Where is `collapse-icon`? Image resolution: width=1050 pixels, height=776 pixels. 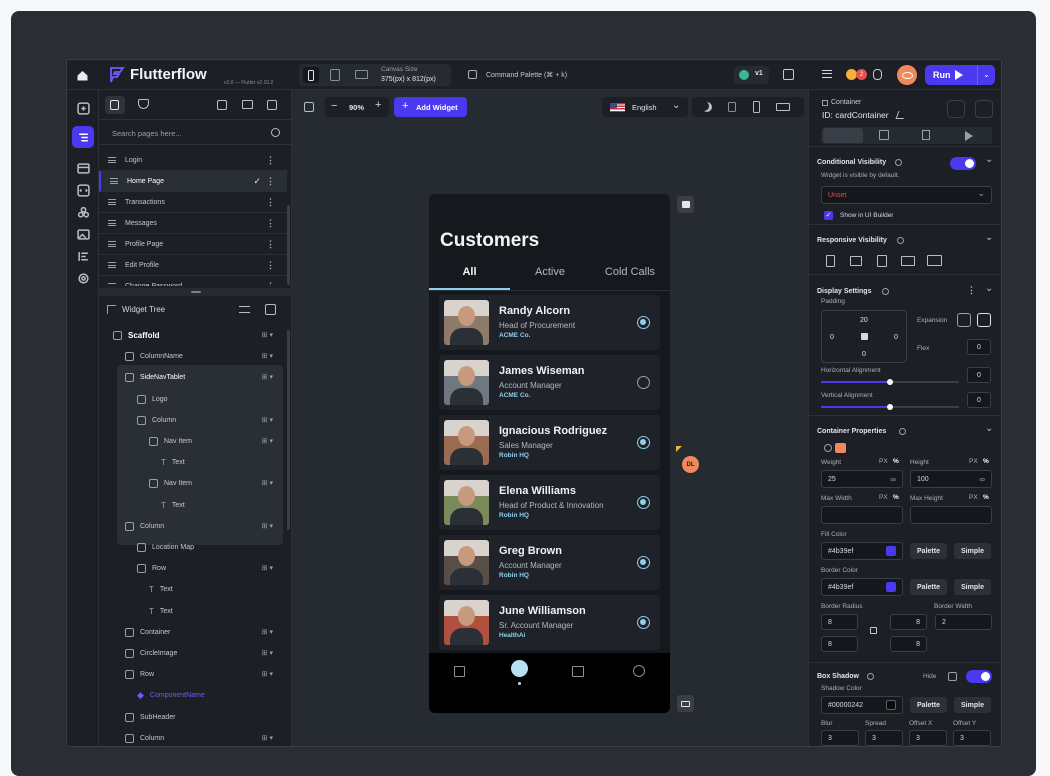
collapse-icon is located at coordinates (270, 309).